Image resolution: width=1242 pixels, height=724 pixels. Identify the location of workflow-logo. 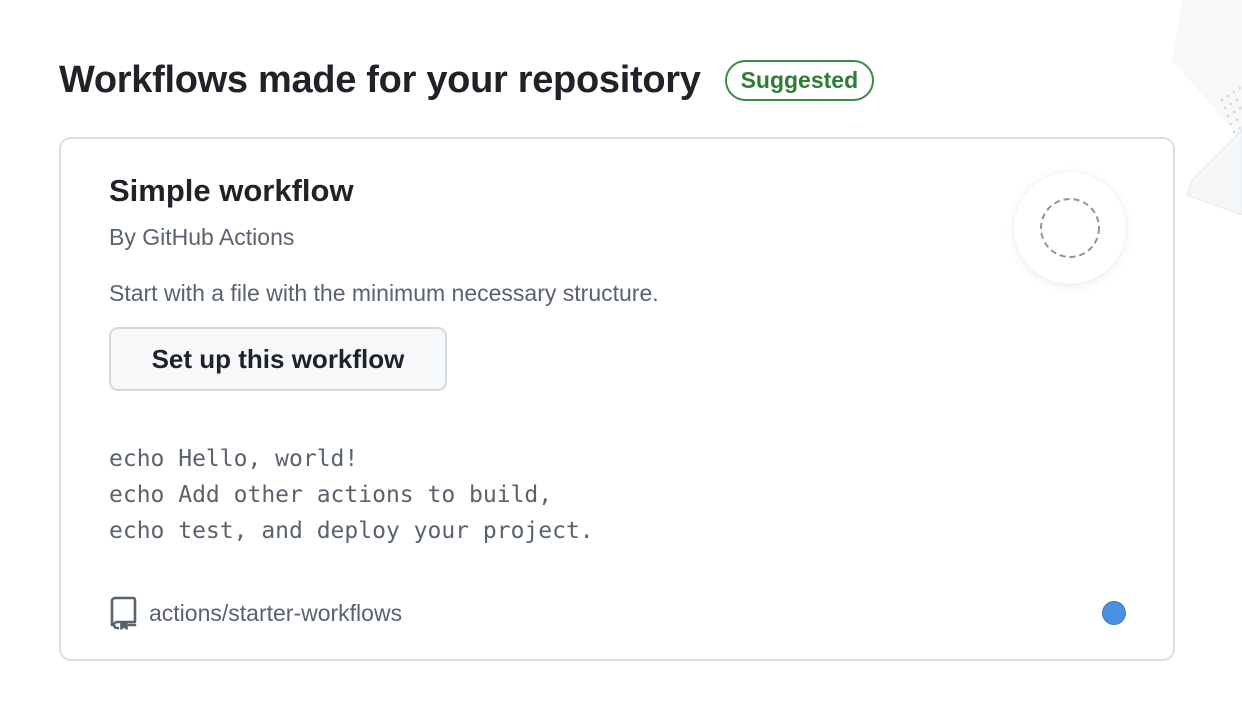
(1070, 228).